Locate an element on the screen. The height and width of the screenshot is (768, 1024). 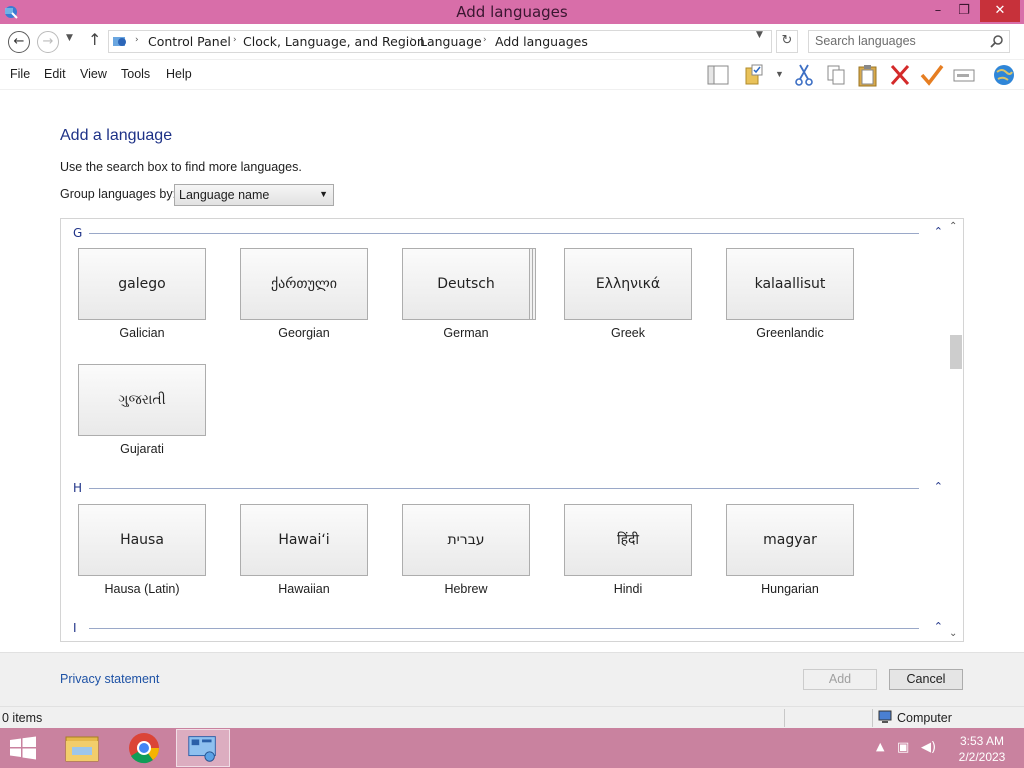
language-tile-galician: galego is located at coordinates (142, 284).